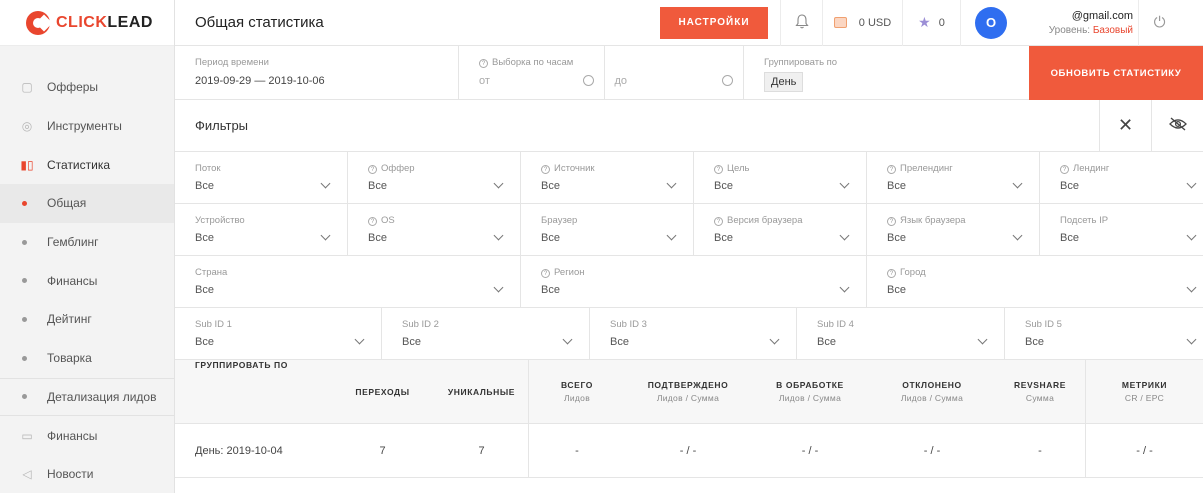 The image size is (1203, 493). What do you see at coordinates (87, 474) in the screenshot?
I see `sidebar-item-news: ◁ Новости` at bounding box center [87, 474].